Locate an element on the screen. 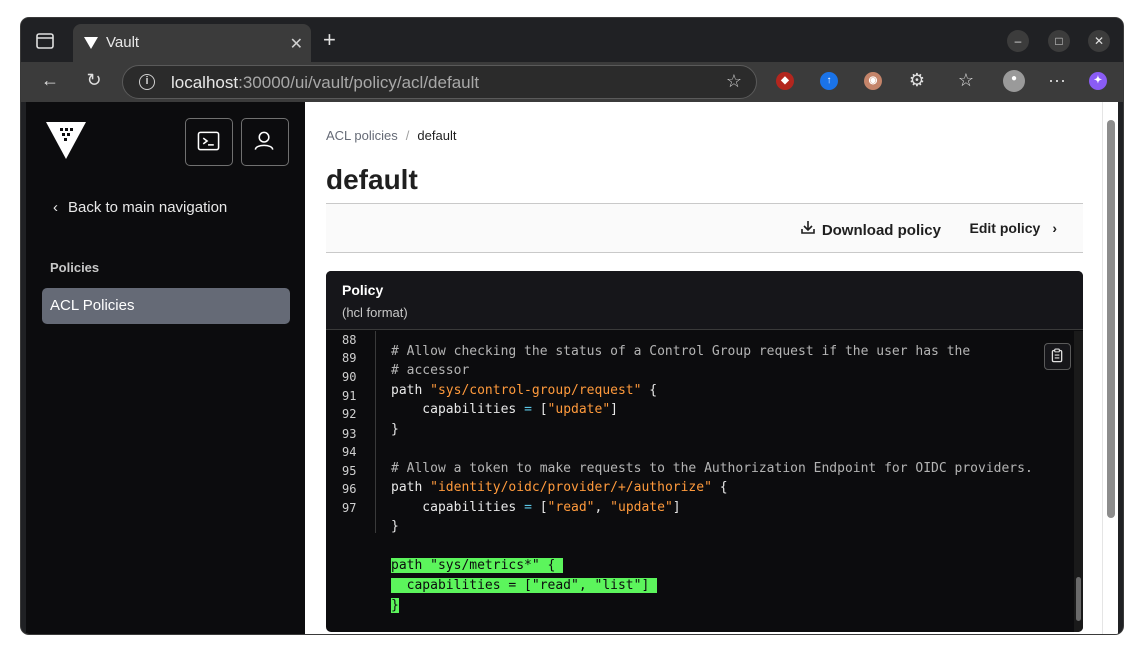  chevron-left-icon: ‹ is located at coordinates (55, 207).